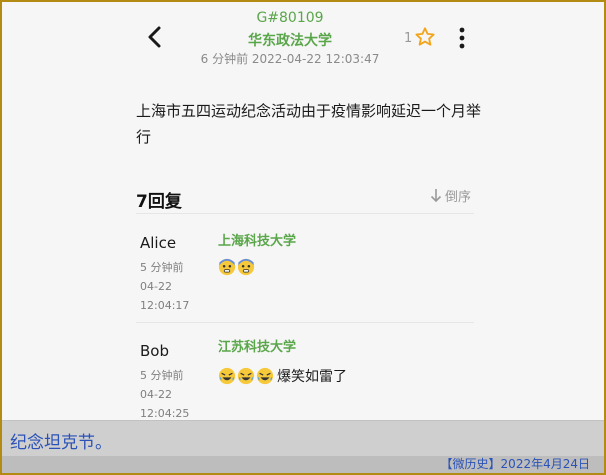 The height and width of the screenshot is (475, 606). Describe the element at coordinates (306, 273) in the screenshot. I see `reply-item: Alice 5 分钟前 04-22 12:04:17 上海科技大学` at that location.